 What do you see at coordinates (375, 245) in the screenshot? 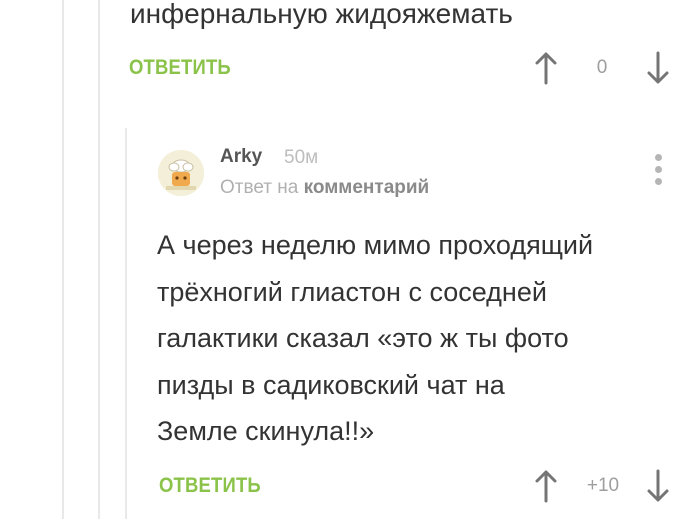
I see `comment-line: А через неделю мимо проходящий` at bounding box center [375, 245].